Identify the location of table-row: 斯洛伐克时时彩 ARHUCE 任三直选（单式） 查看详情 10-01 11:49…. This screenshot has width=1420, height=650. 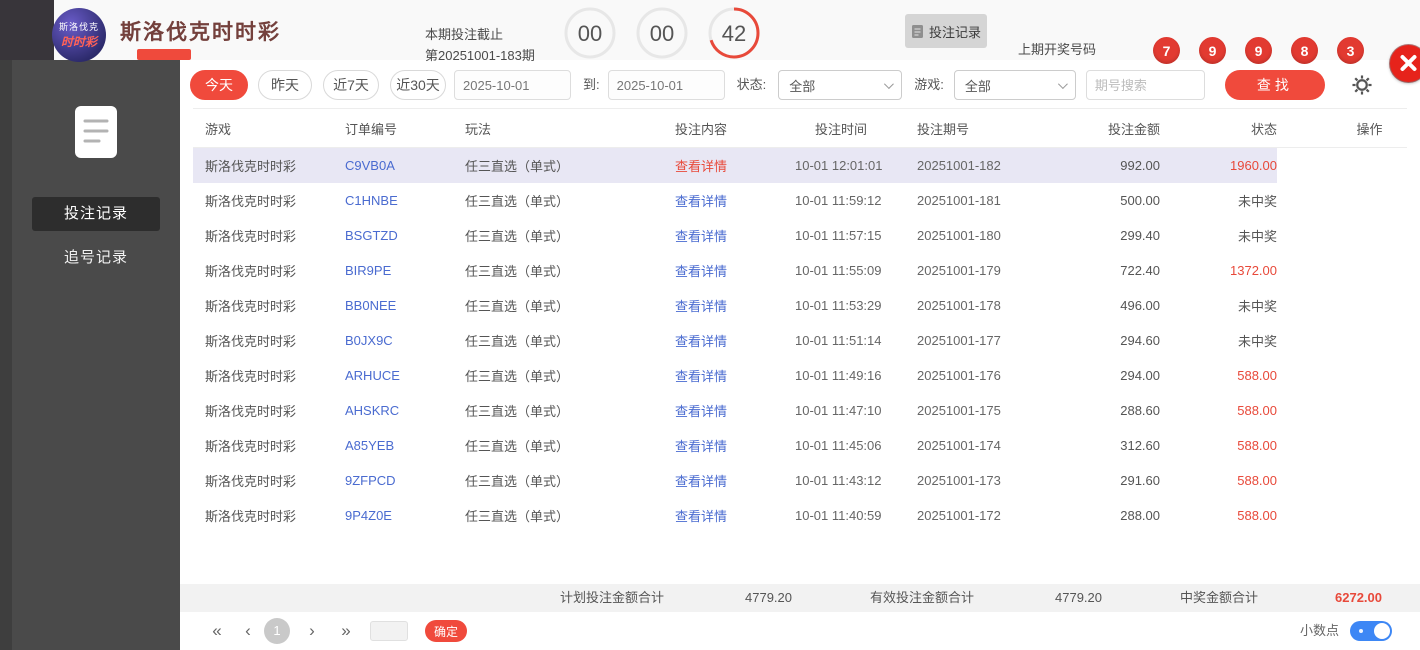
(800, 375).